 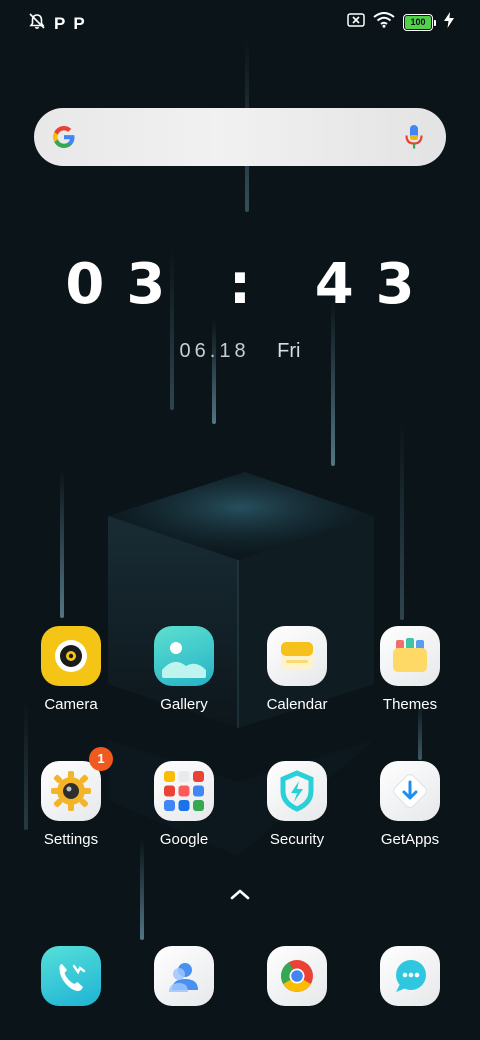 I want to click on app-google-folder: Google, so click(x=184, y=804).